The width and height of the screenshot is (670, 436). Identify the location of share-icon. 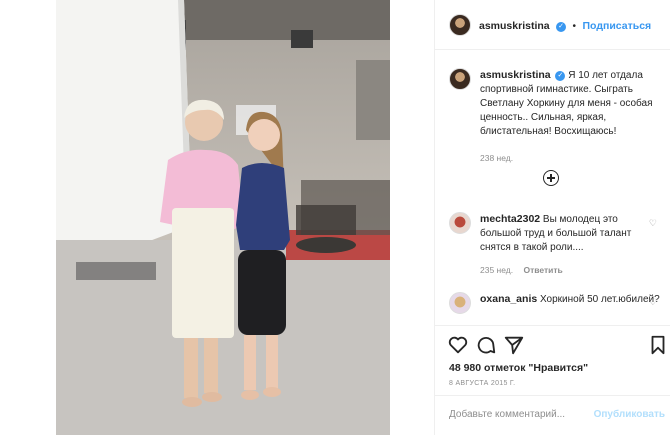
(514, 345).